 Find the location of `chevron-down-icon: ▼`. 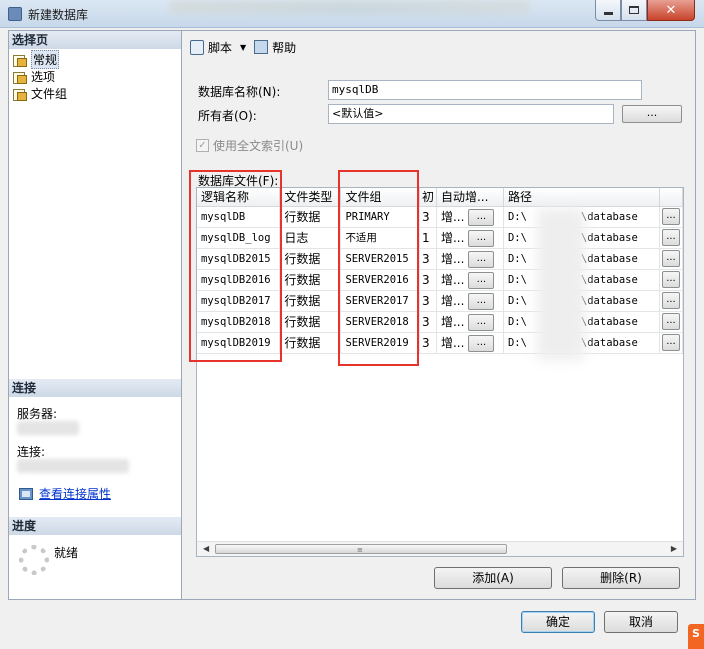

chevron-down-icon: ▼ is located at coordinates (243, 47).